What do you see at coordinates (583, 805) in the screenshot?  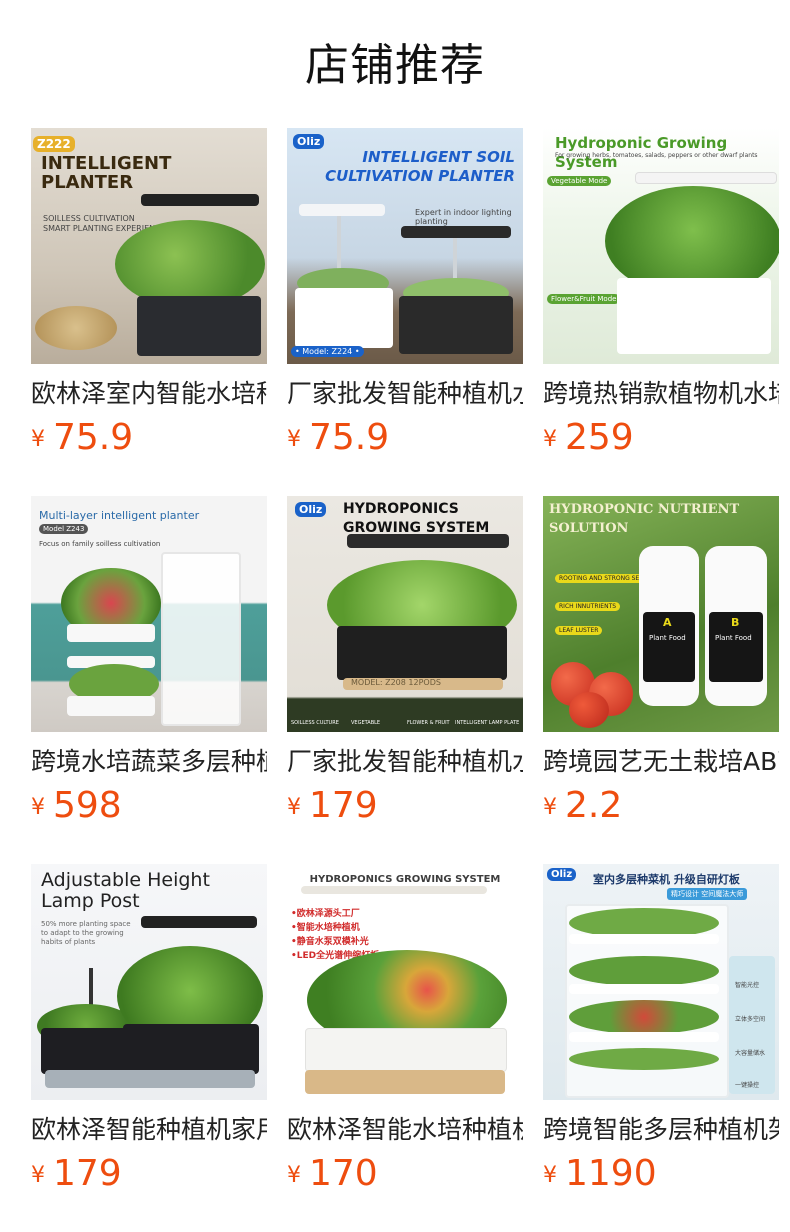 I see `product-price: ¥2.2` at bounding box center [583, 805].